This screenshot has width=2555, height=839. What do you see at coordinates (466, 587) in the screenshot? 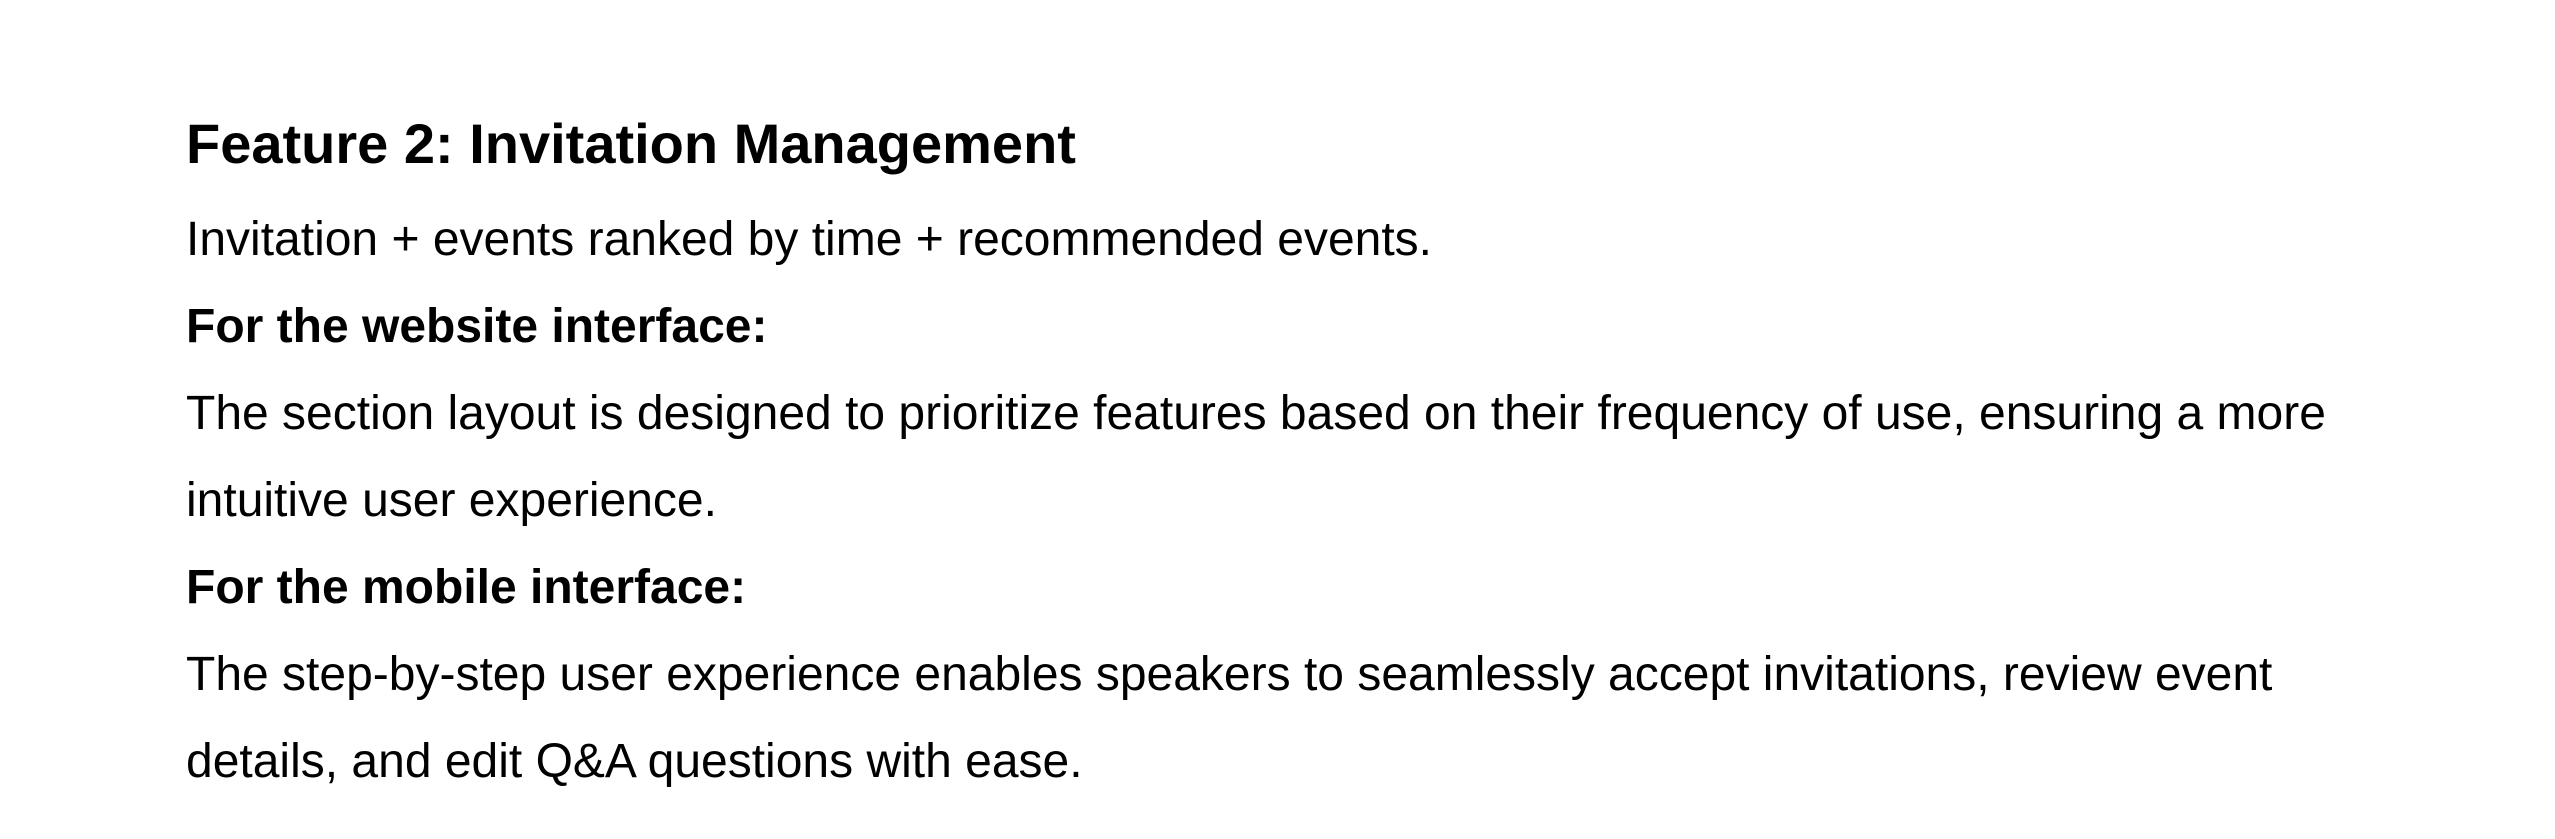
I see `mobile-interface-label: For the mobile interface:` at bounding box center [466, 587].